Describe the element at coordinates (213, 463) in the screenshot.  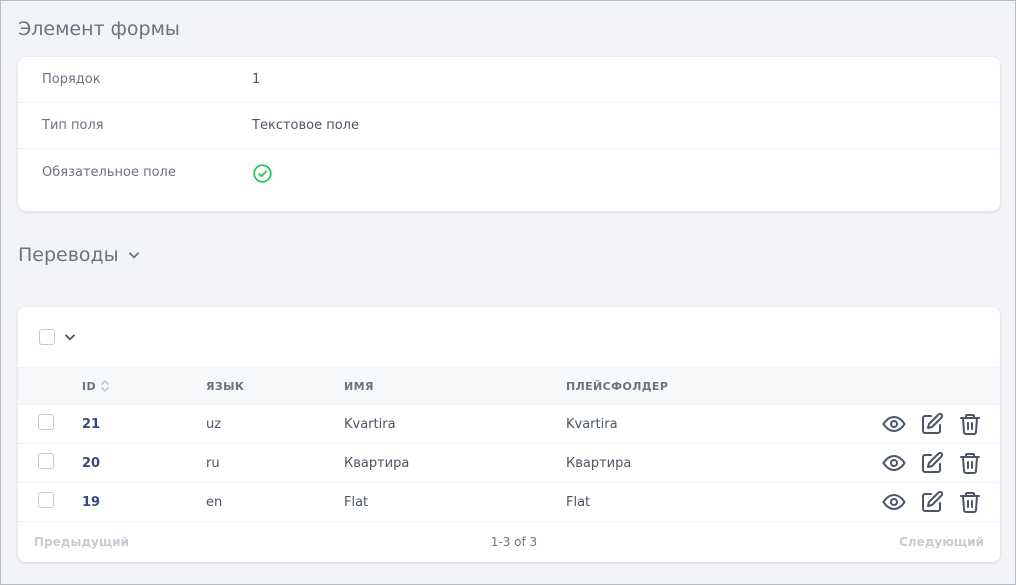
I see `row-lang: ru` at that location.